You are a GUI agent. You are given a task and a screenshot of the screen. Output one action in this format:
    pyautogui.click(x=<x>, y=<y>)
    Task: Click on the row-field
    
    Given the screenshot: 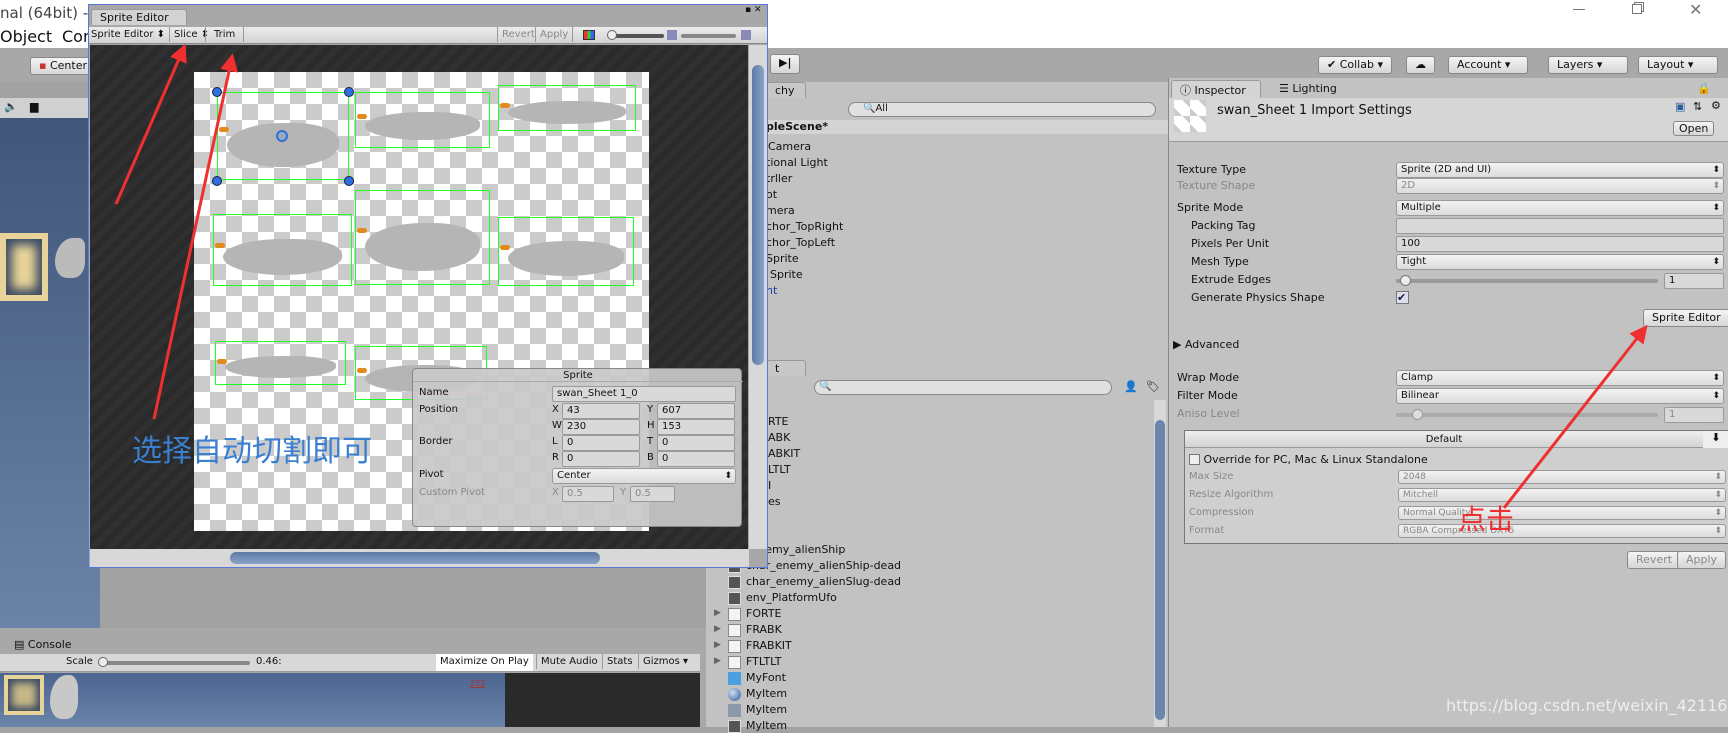 What is the action you would take?
    pyautogui.click(x=1560, y=226)
    